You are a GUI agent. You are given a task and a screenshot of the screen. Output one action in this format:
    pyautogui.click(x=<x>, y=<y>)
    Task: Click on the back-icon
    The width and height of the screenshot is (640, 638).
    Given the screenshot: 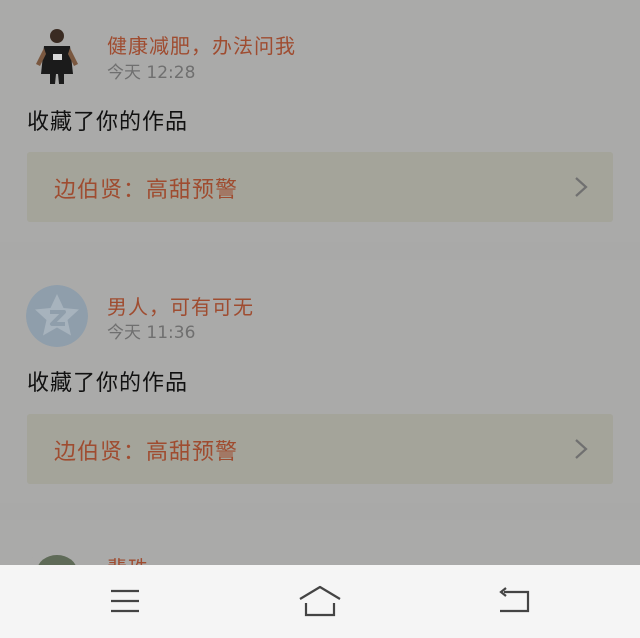 What is the action you would take?
    pyautogui.click(x=514, y=600)
    